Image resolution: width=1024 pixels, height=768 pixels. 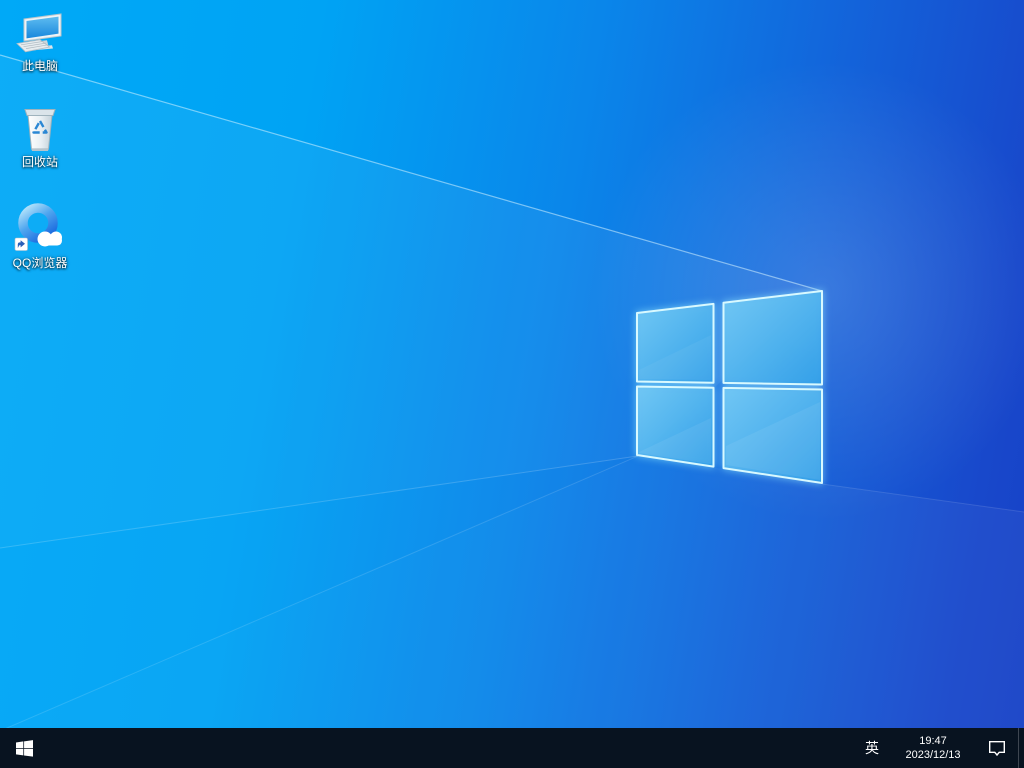 I want to click on recycle-bin-icon, so click(x=40, y=130).